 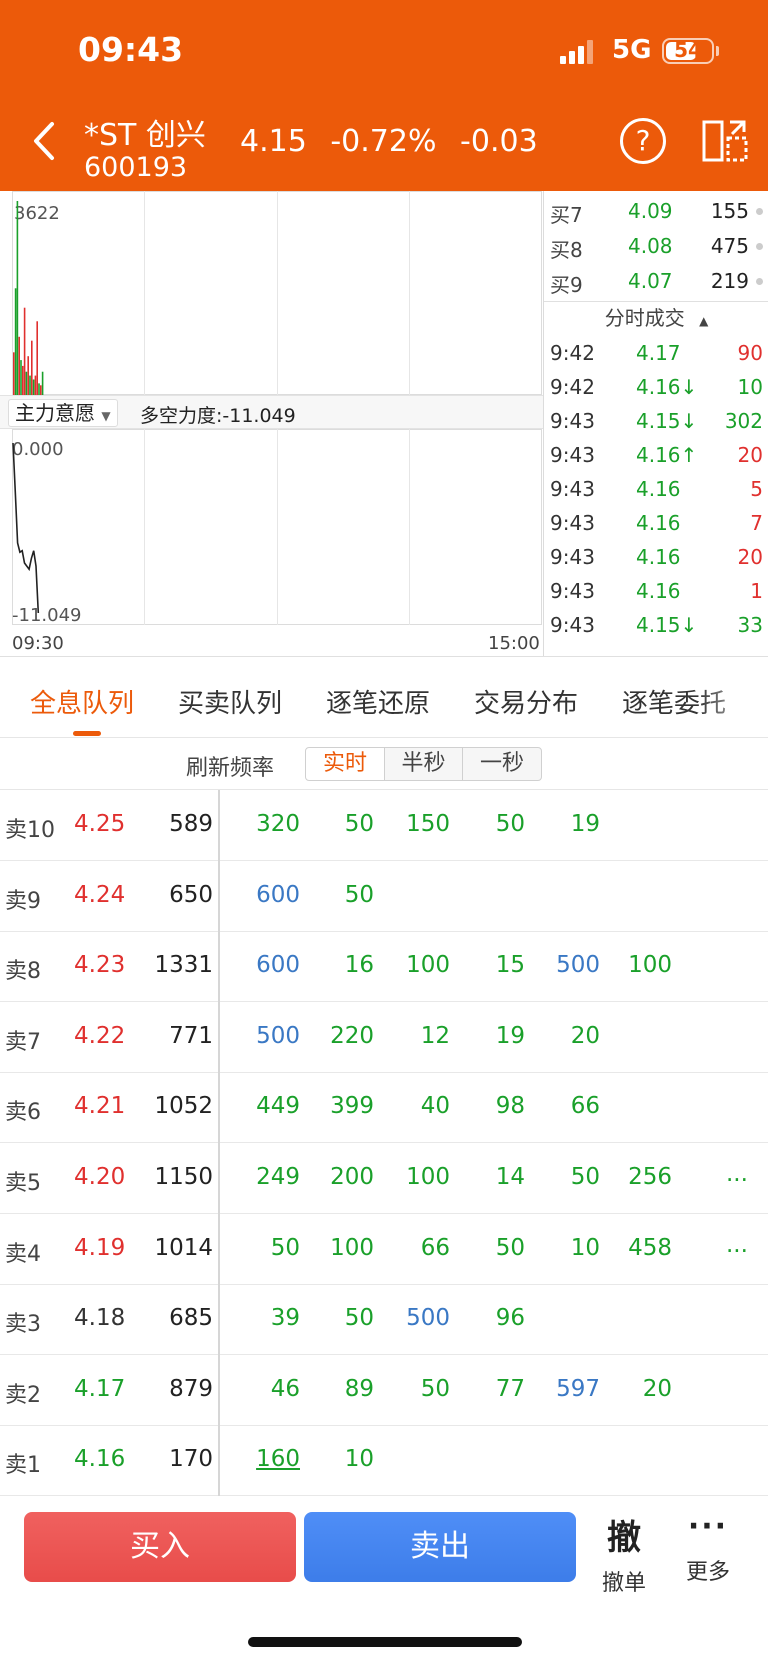 I want to click on queue-order-volume: 160, so click(x=265, y=1459).